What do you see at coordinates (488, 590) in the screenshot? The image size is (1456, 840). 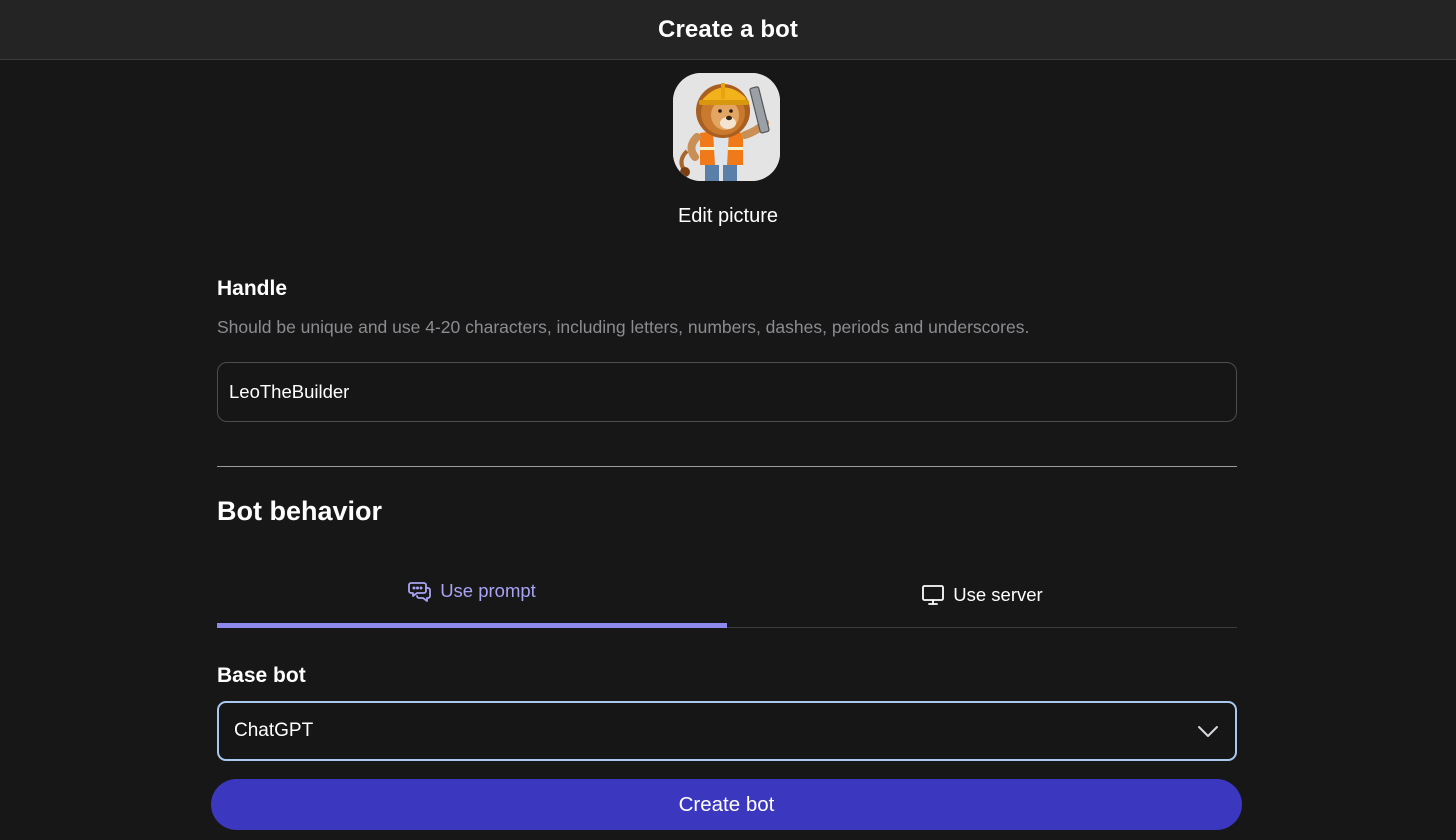 I see `tab-use-prompt-label: Use prompt` at bounding box center [488, 590].